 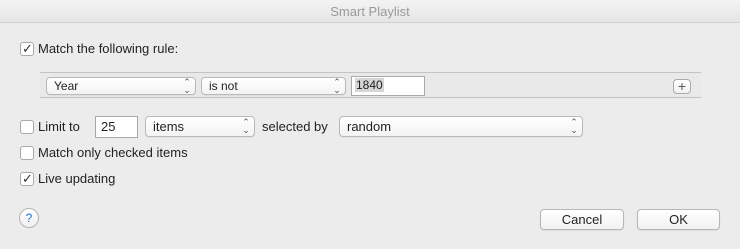 I want to click on limit-amount-field: 25, so click(x=116, y=127).